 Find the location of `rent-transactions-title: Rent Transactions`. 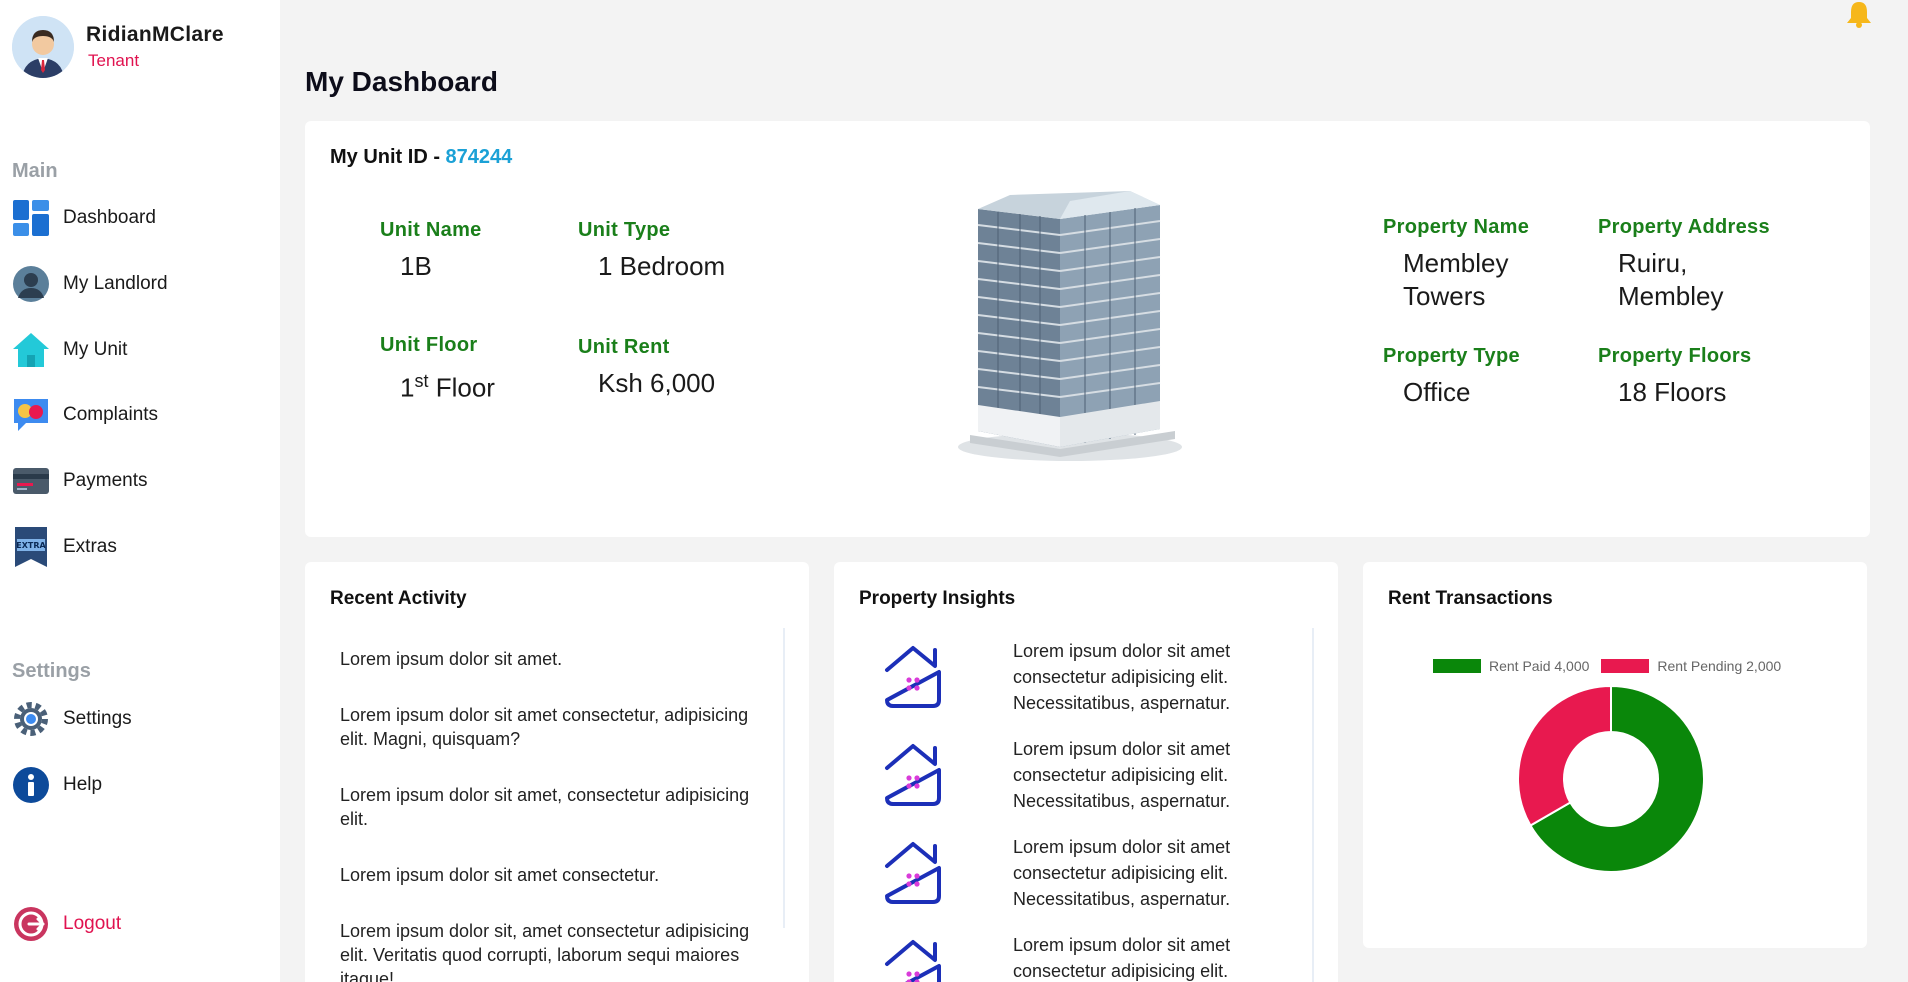

rent-transactions-title: Rent Transactions is located at coordinates (1470, 598).